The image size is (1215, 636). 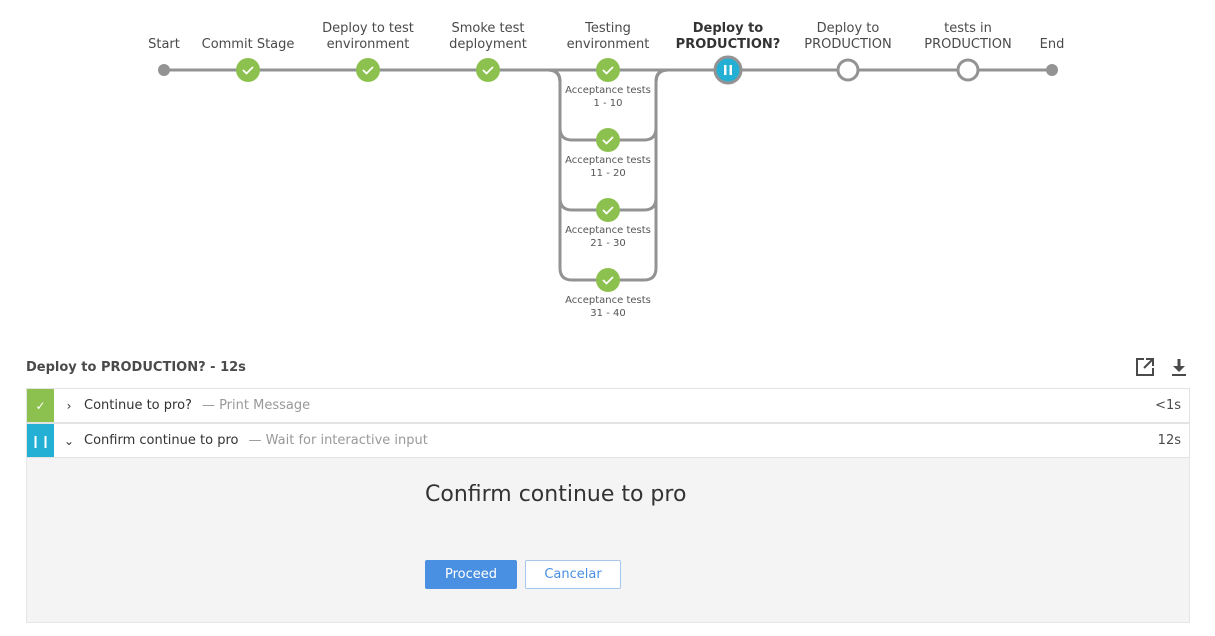 I want to click on stage-actions, so click(x=1162, y=367).